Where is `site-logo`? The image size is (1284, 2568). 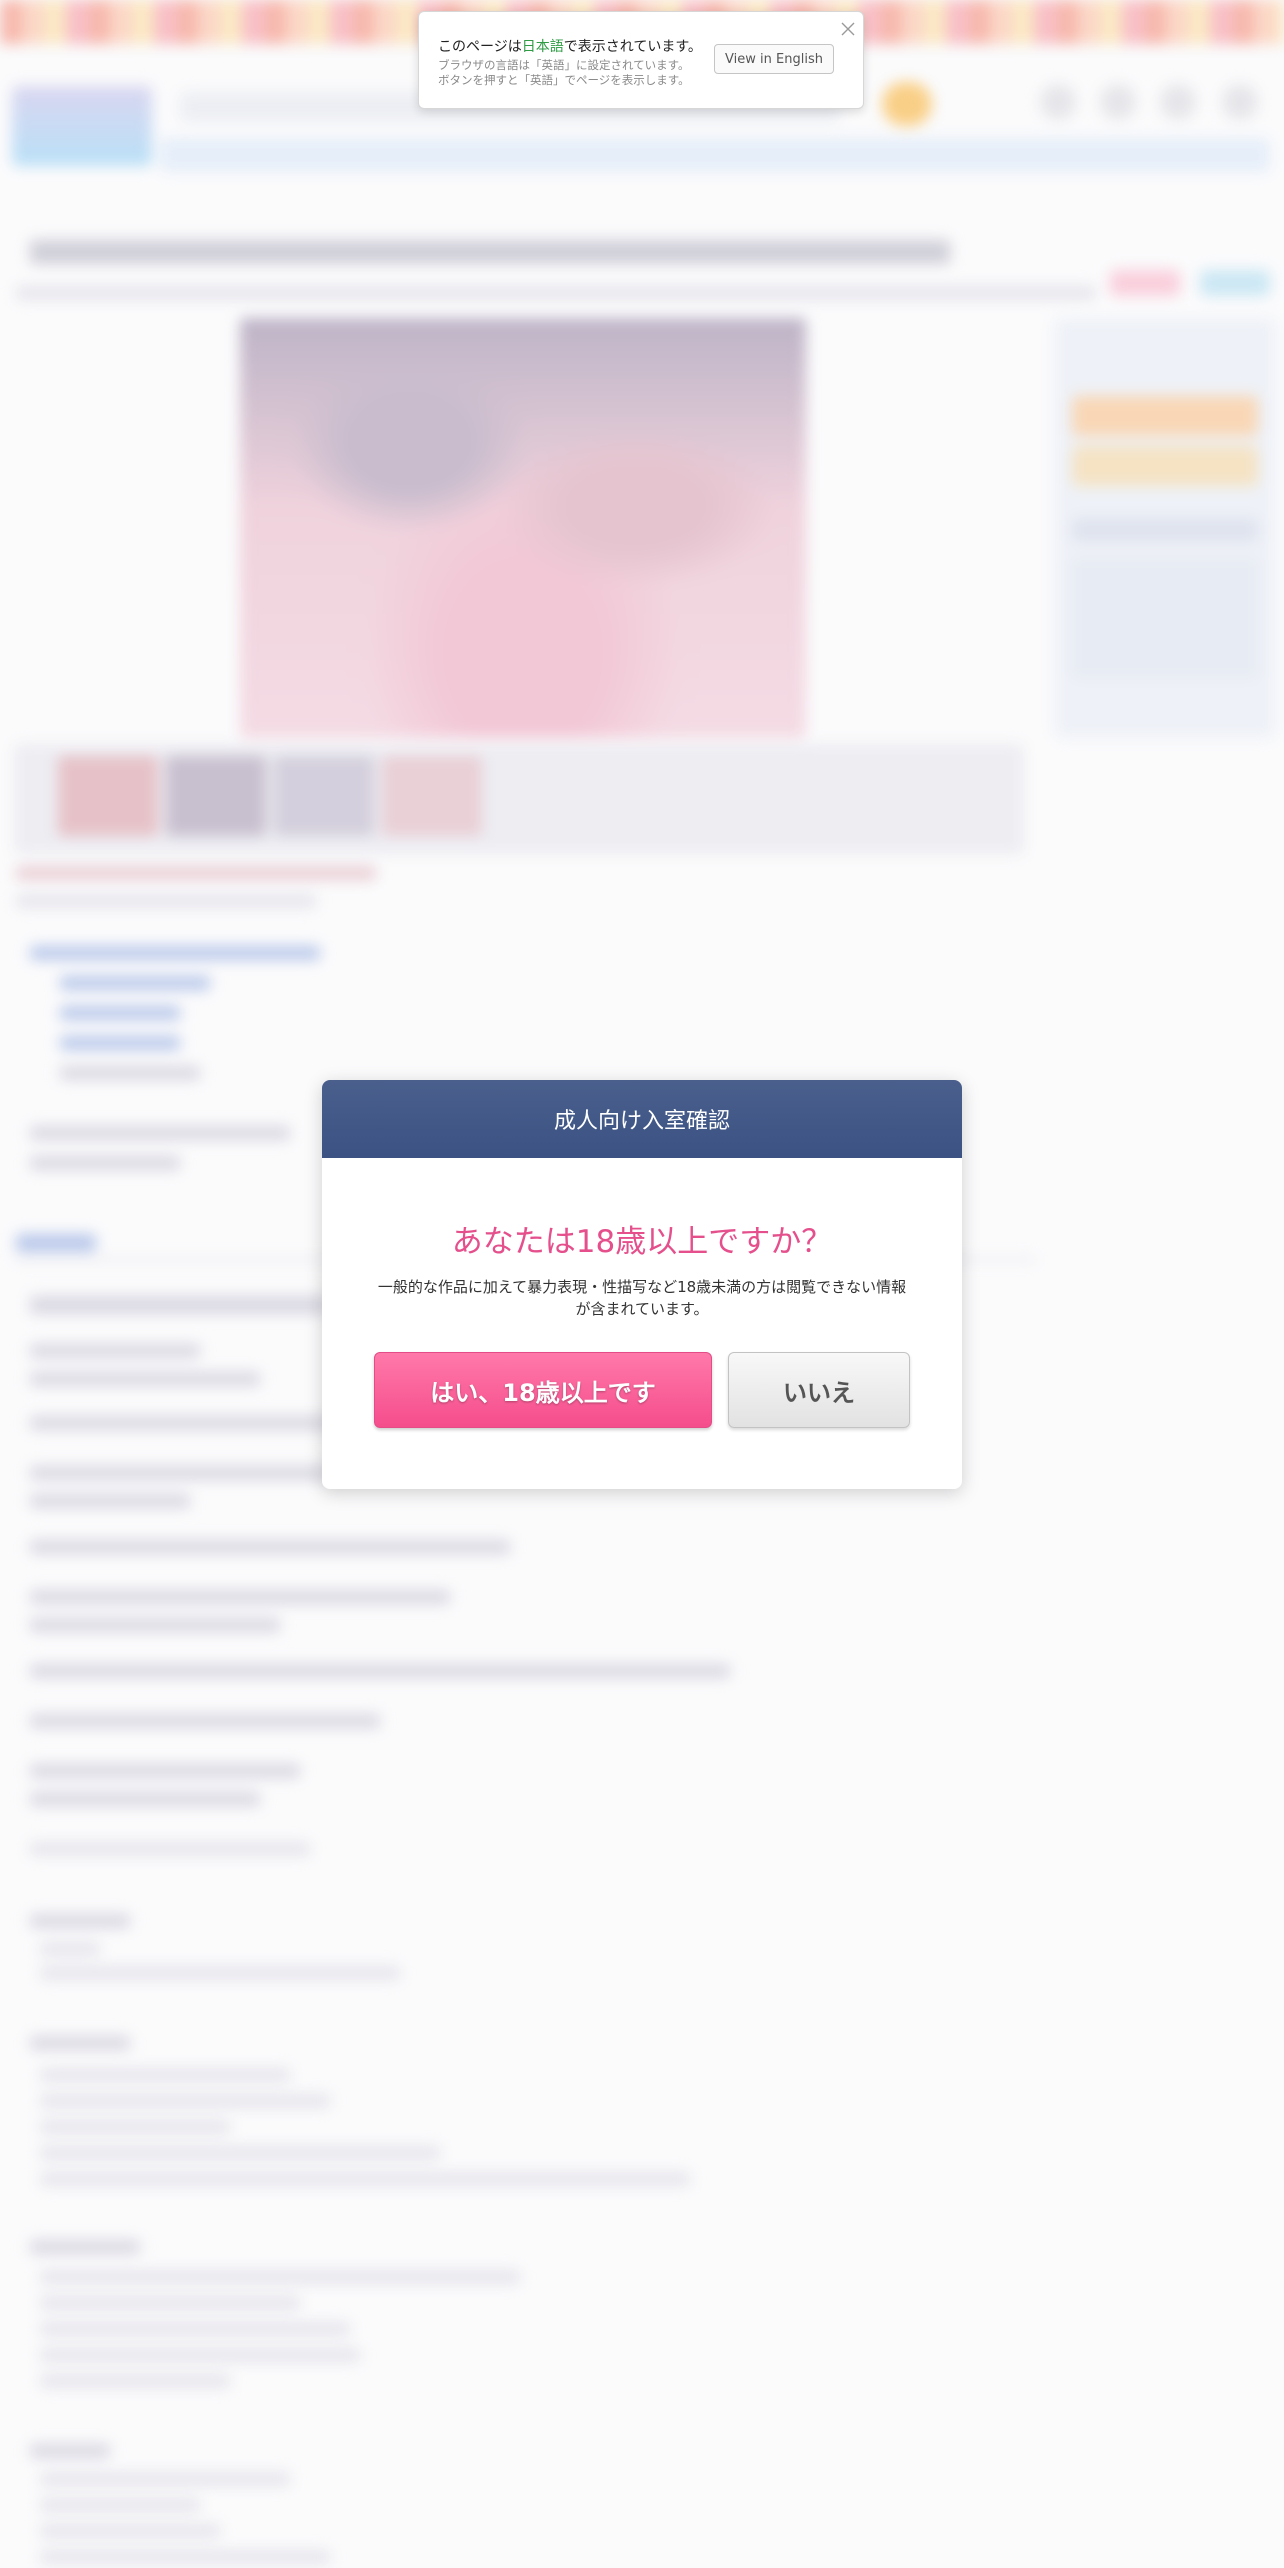 site-logo is located at coordinates (82, 126).